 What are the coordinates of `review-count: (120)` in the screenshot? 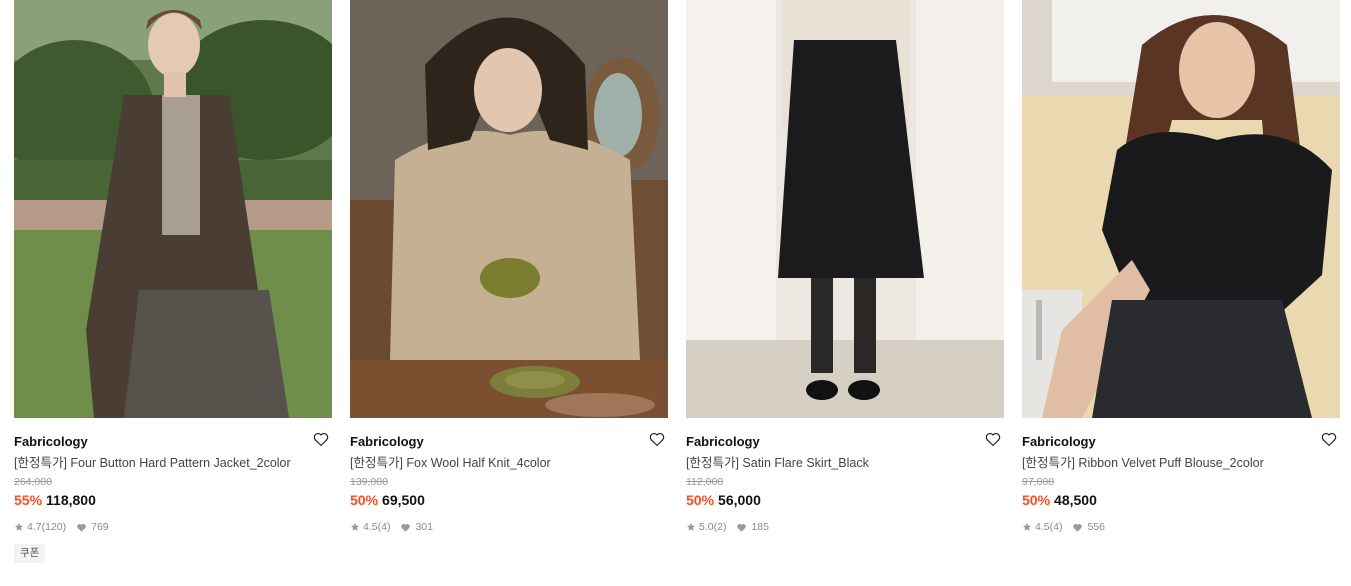 It's located at (54, 527).